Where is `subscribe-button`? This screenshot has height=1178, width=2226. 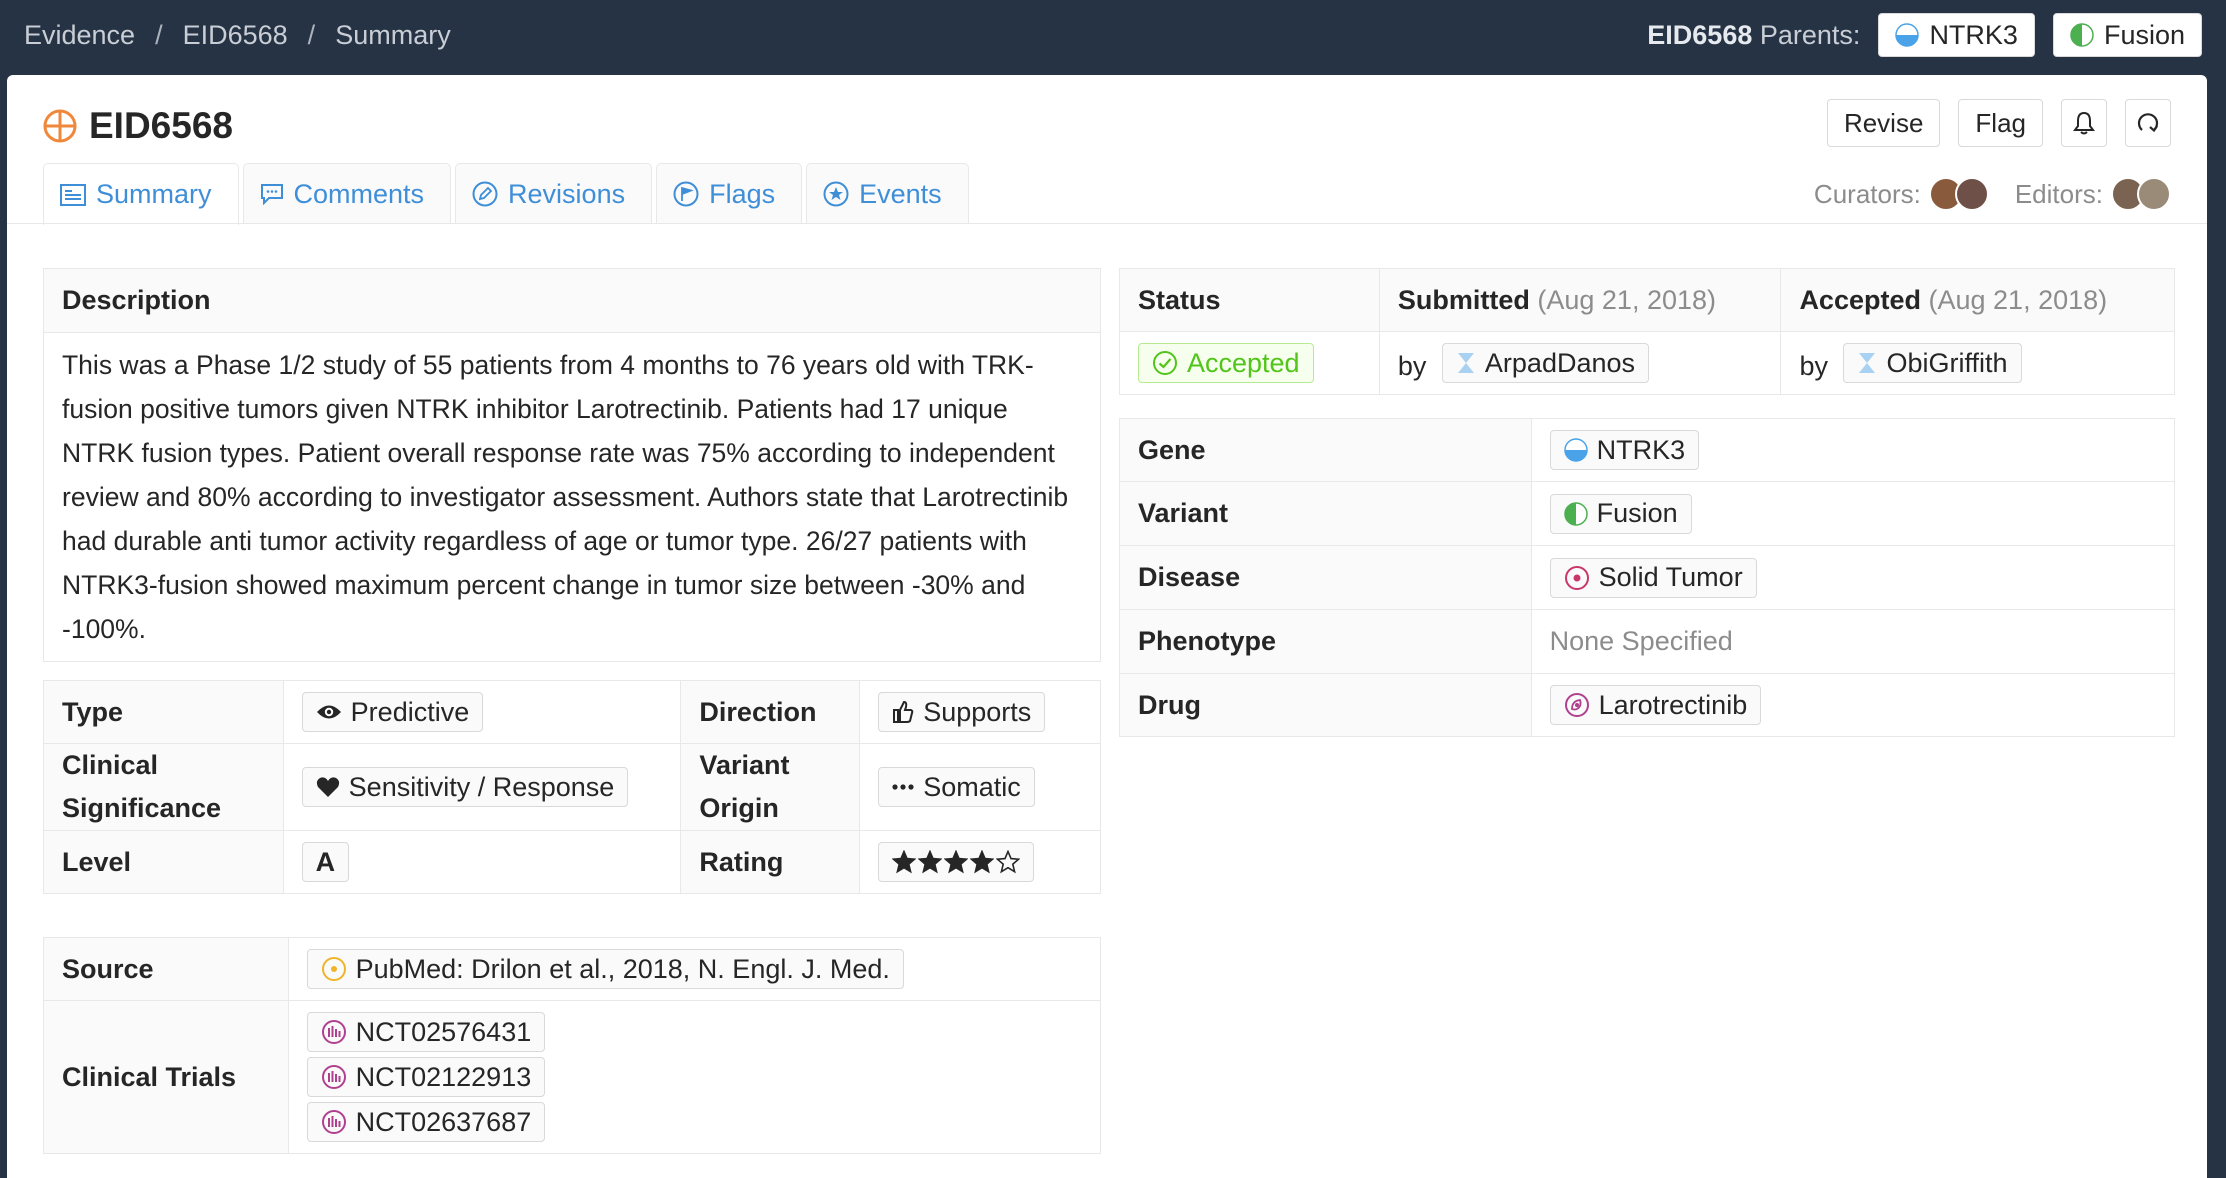
subscribe-button is located at coordinates (2084, 123).